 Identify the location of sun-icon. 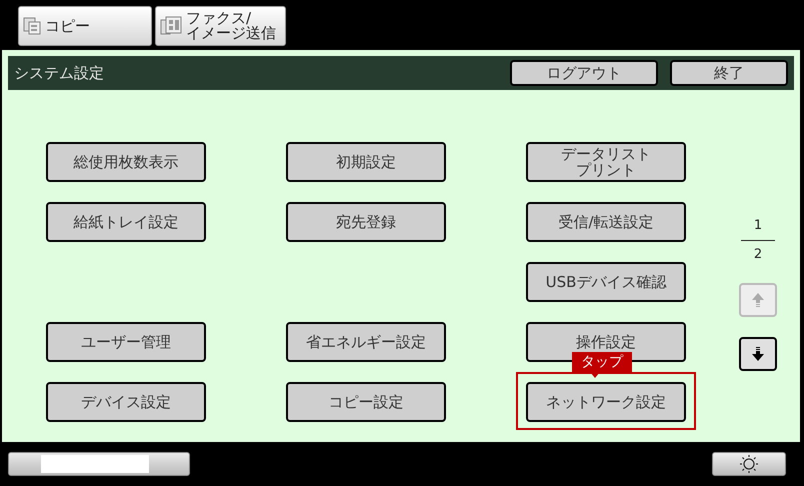
(749, 464).